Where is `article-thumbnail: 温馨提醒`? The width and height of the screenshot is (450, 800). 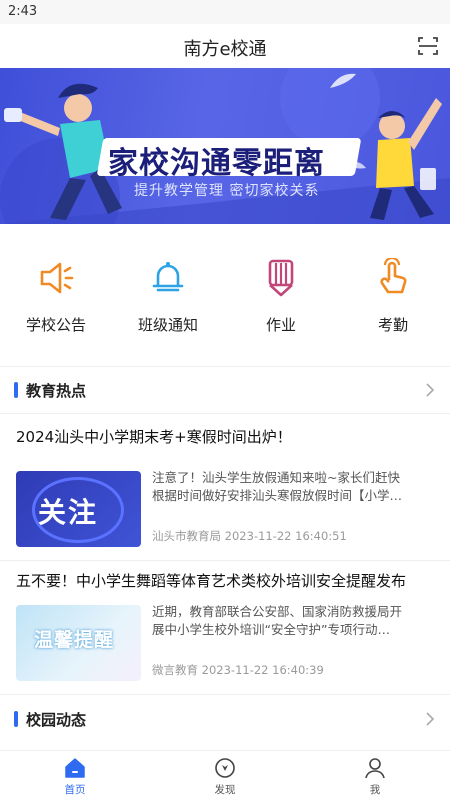 article-thumbnail: 温馨提醒 is located at coordinates (78, 643).